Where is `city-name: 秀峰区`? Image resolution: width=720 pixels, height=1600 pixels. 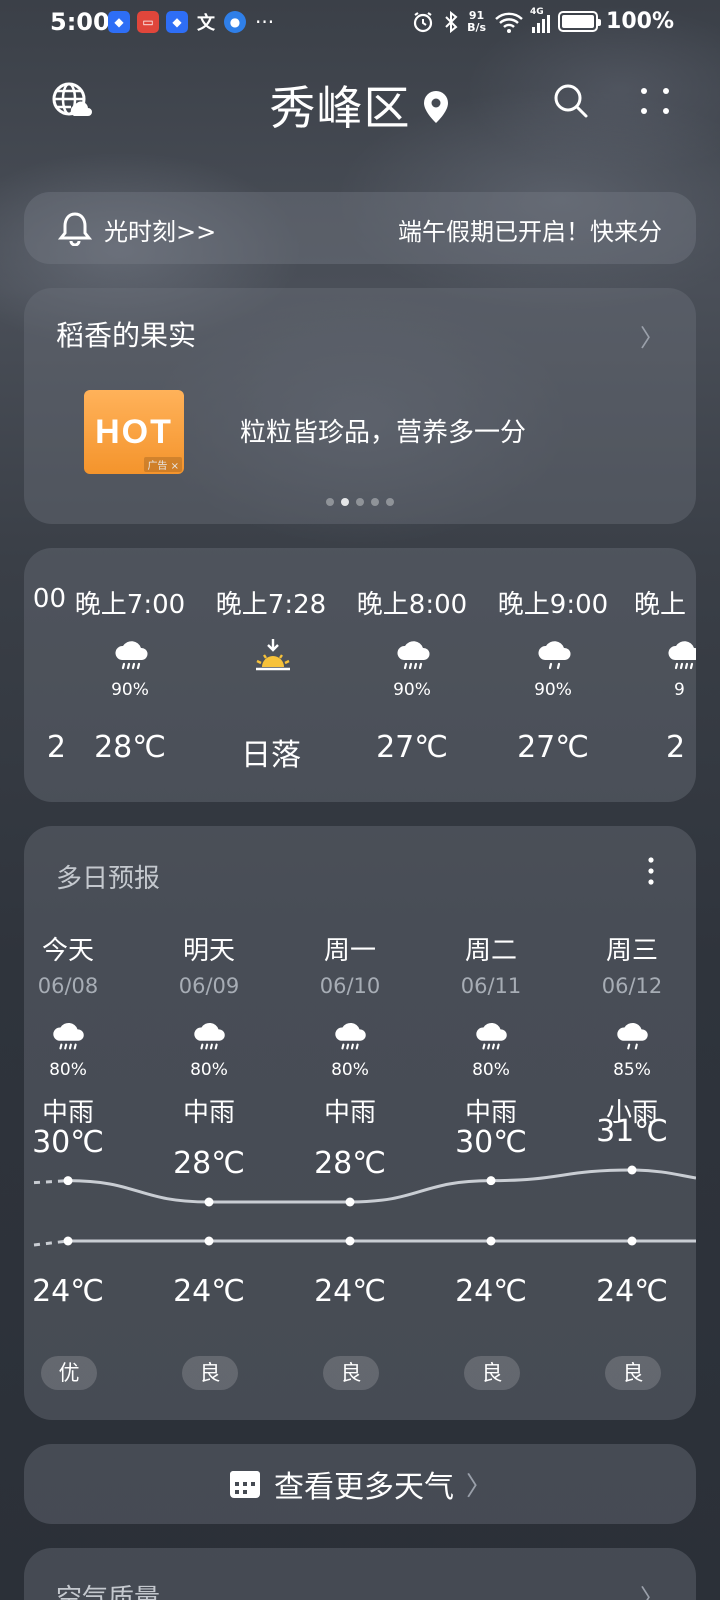
city-name: 秀峰区 is located at coordinates (340, 105).